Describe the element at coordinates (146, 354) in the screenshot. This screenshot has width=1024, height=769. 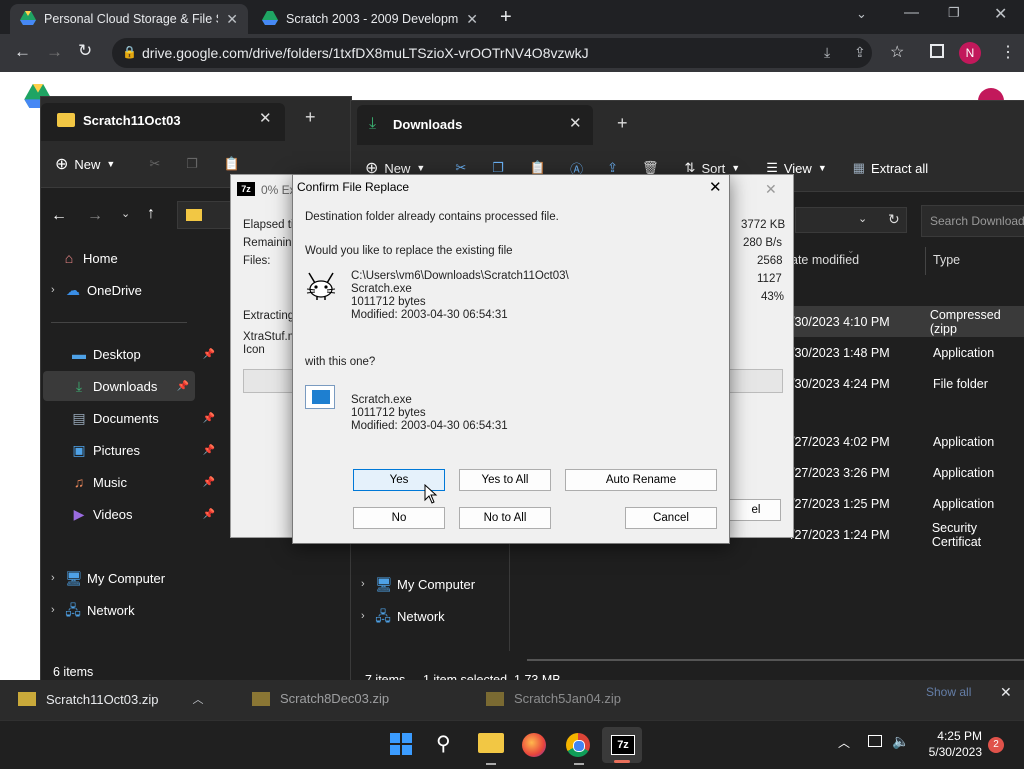
I see `nav-desktop: ▬ Desktop 📌` at that location.